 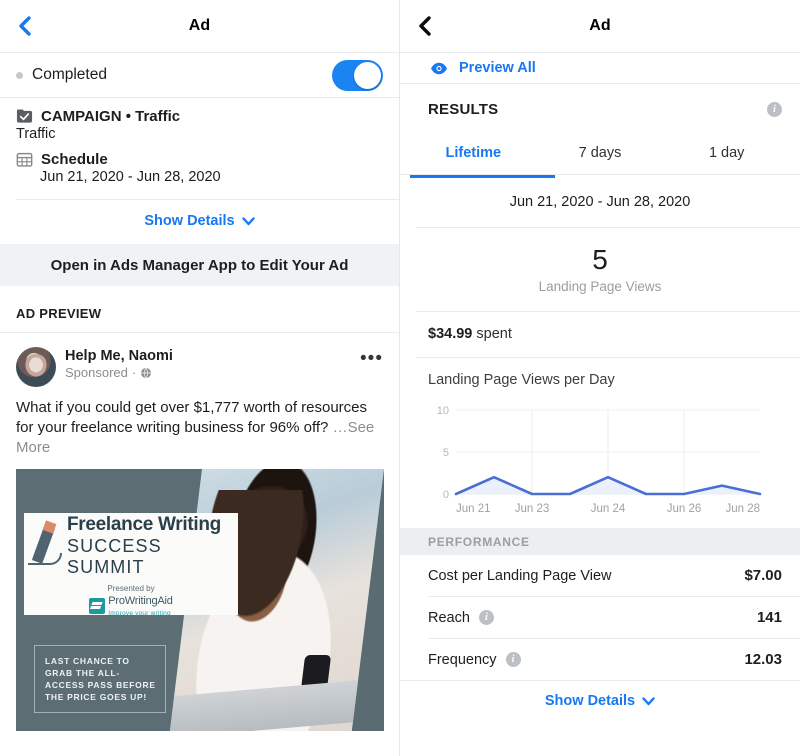 What do you see at coordinates (19, 75) in the screenshot?
I see `status-dot-icon` at bounding box center [19, 75].